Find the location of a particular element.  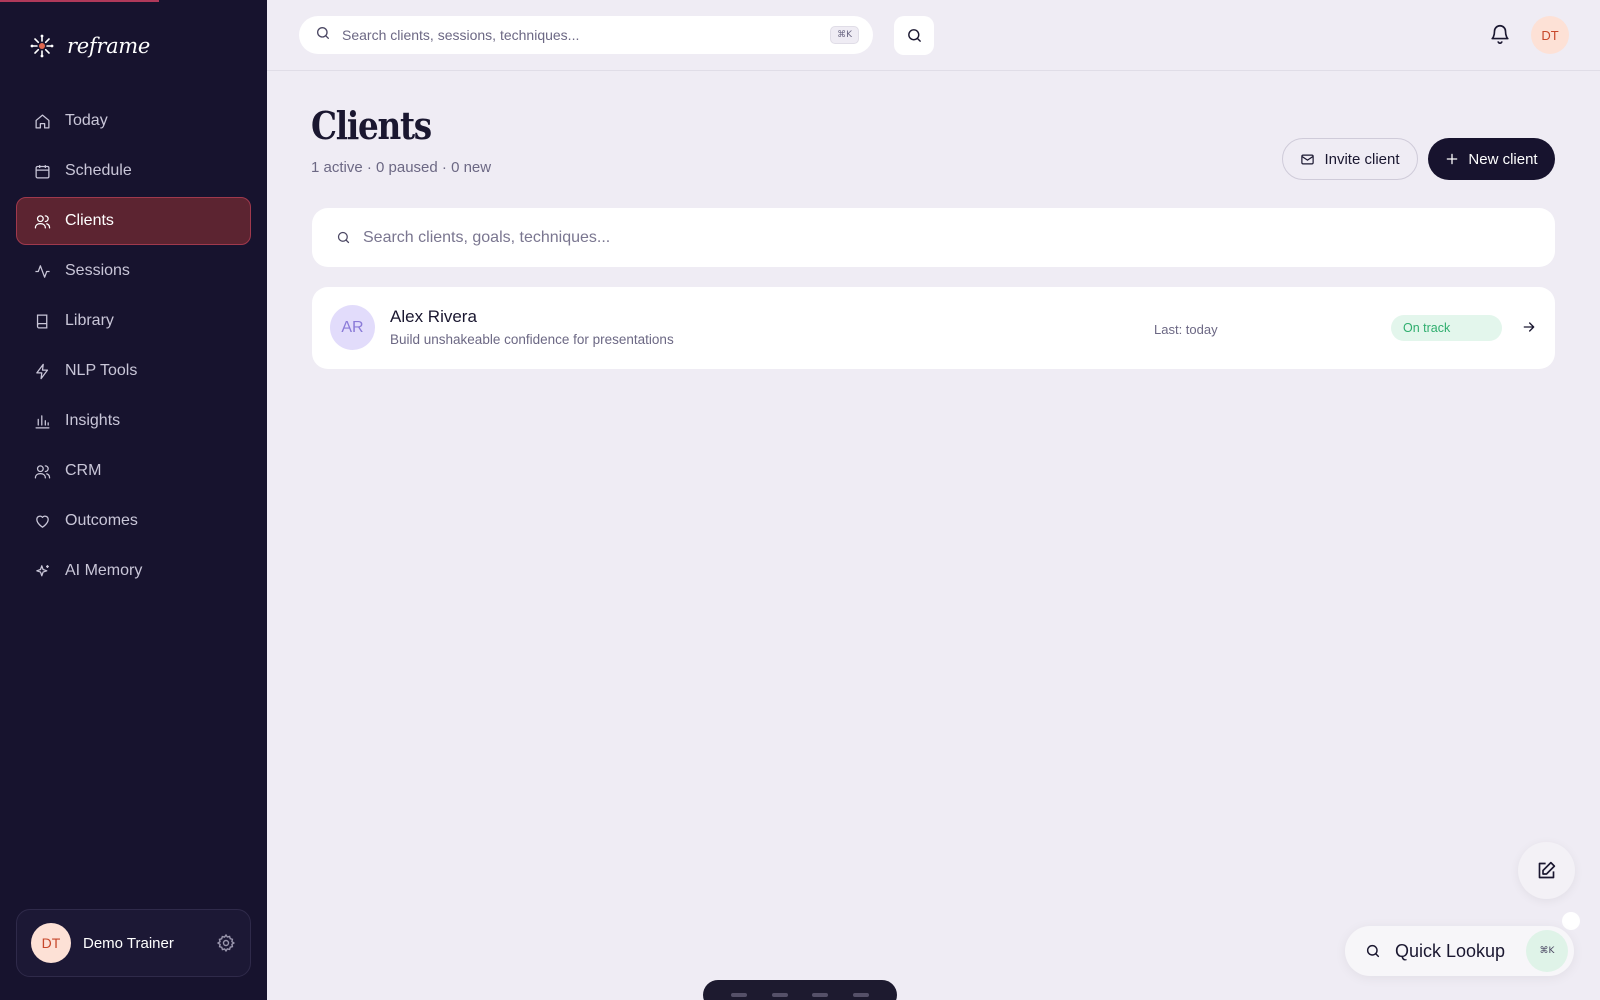

sidebar-item-label: Library is located at coordinates (89, 320).